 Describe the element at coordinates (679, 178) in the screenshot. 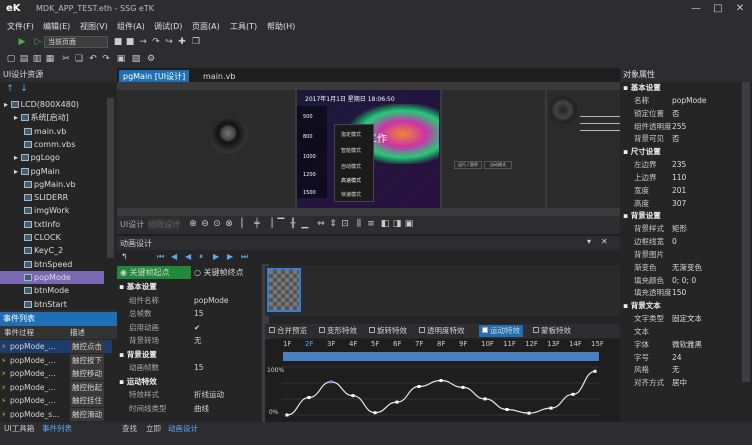

I see `prop-value: 110` at that location.